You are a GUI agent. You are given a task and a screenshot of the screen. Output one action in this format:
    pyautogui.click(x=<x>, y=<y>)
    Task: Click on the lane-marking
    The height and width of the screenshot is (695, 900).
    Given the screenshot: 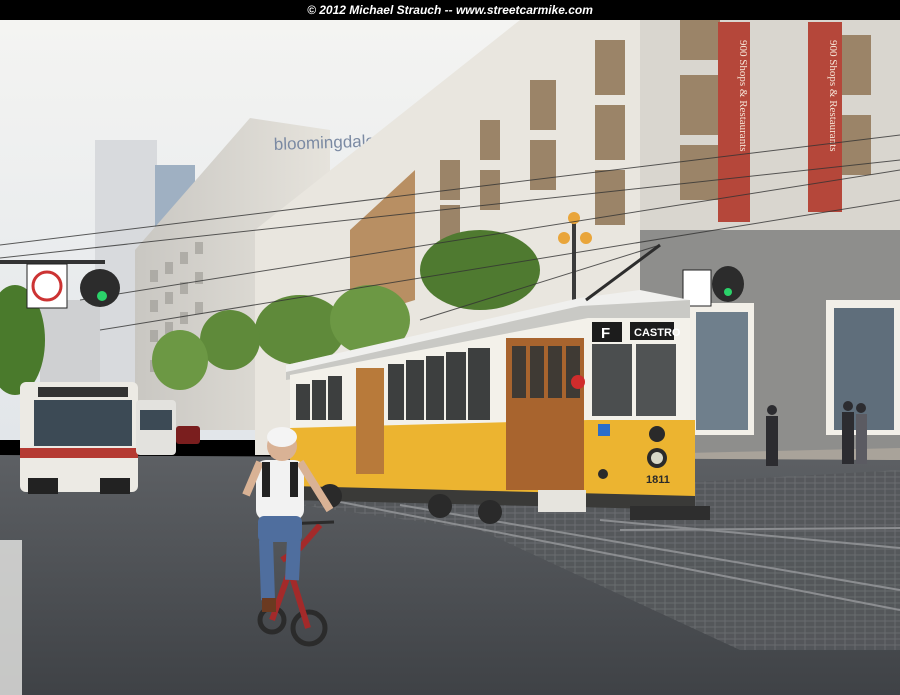 What is the action you would take?
    pyautogui.click(x=11, y=617)
    